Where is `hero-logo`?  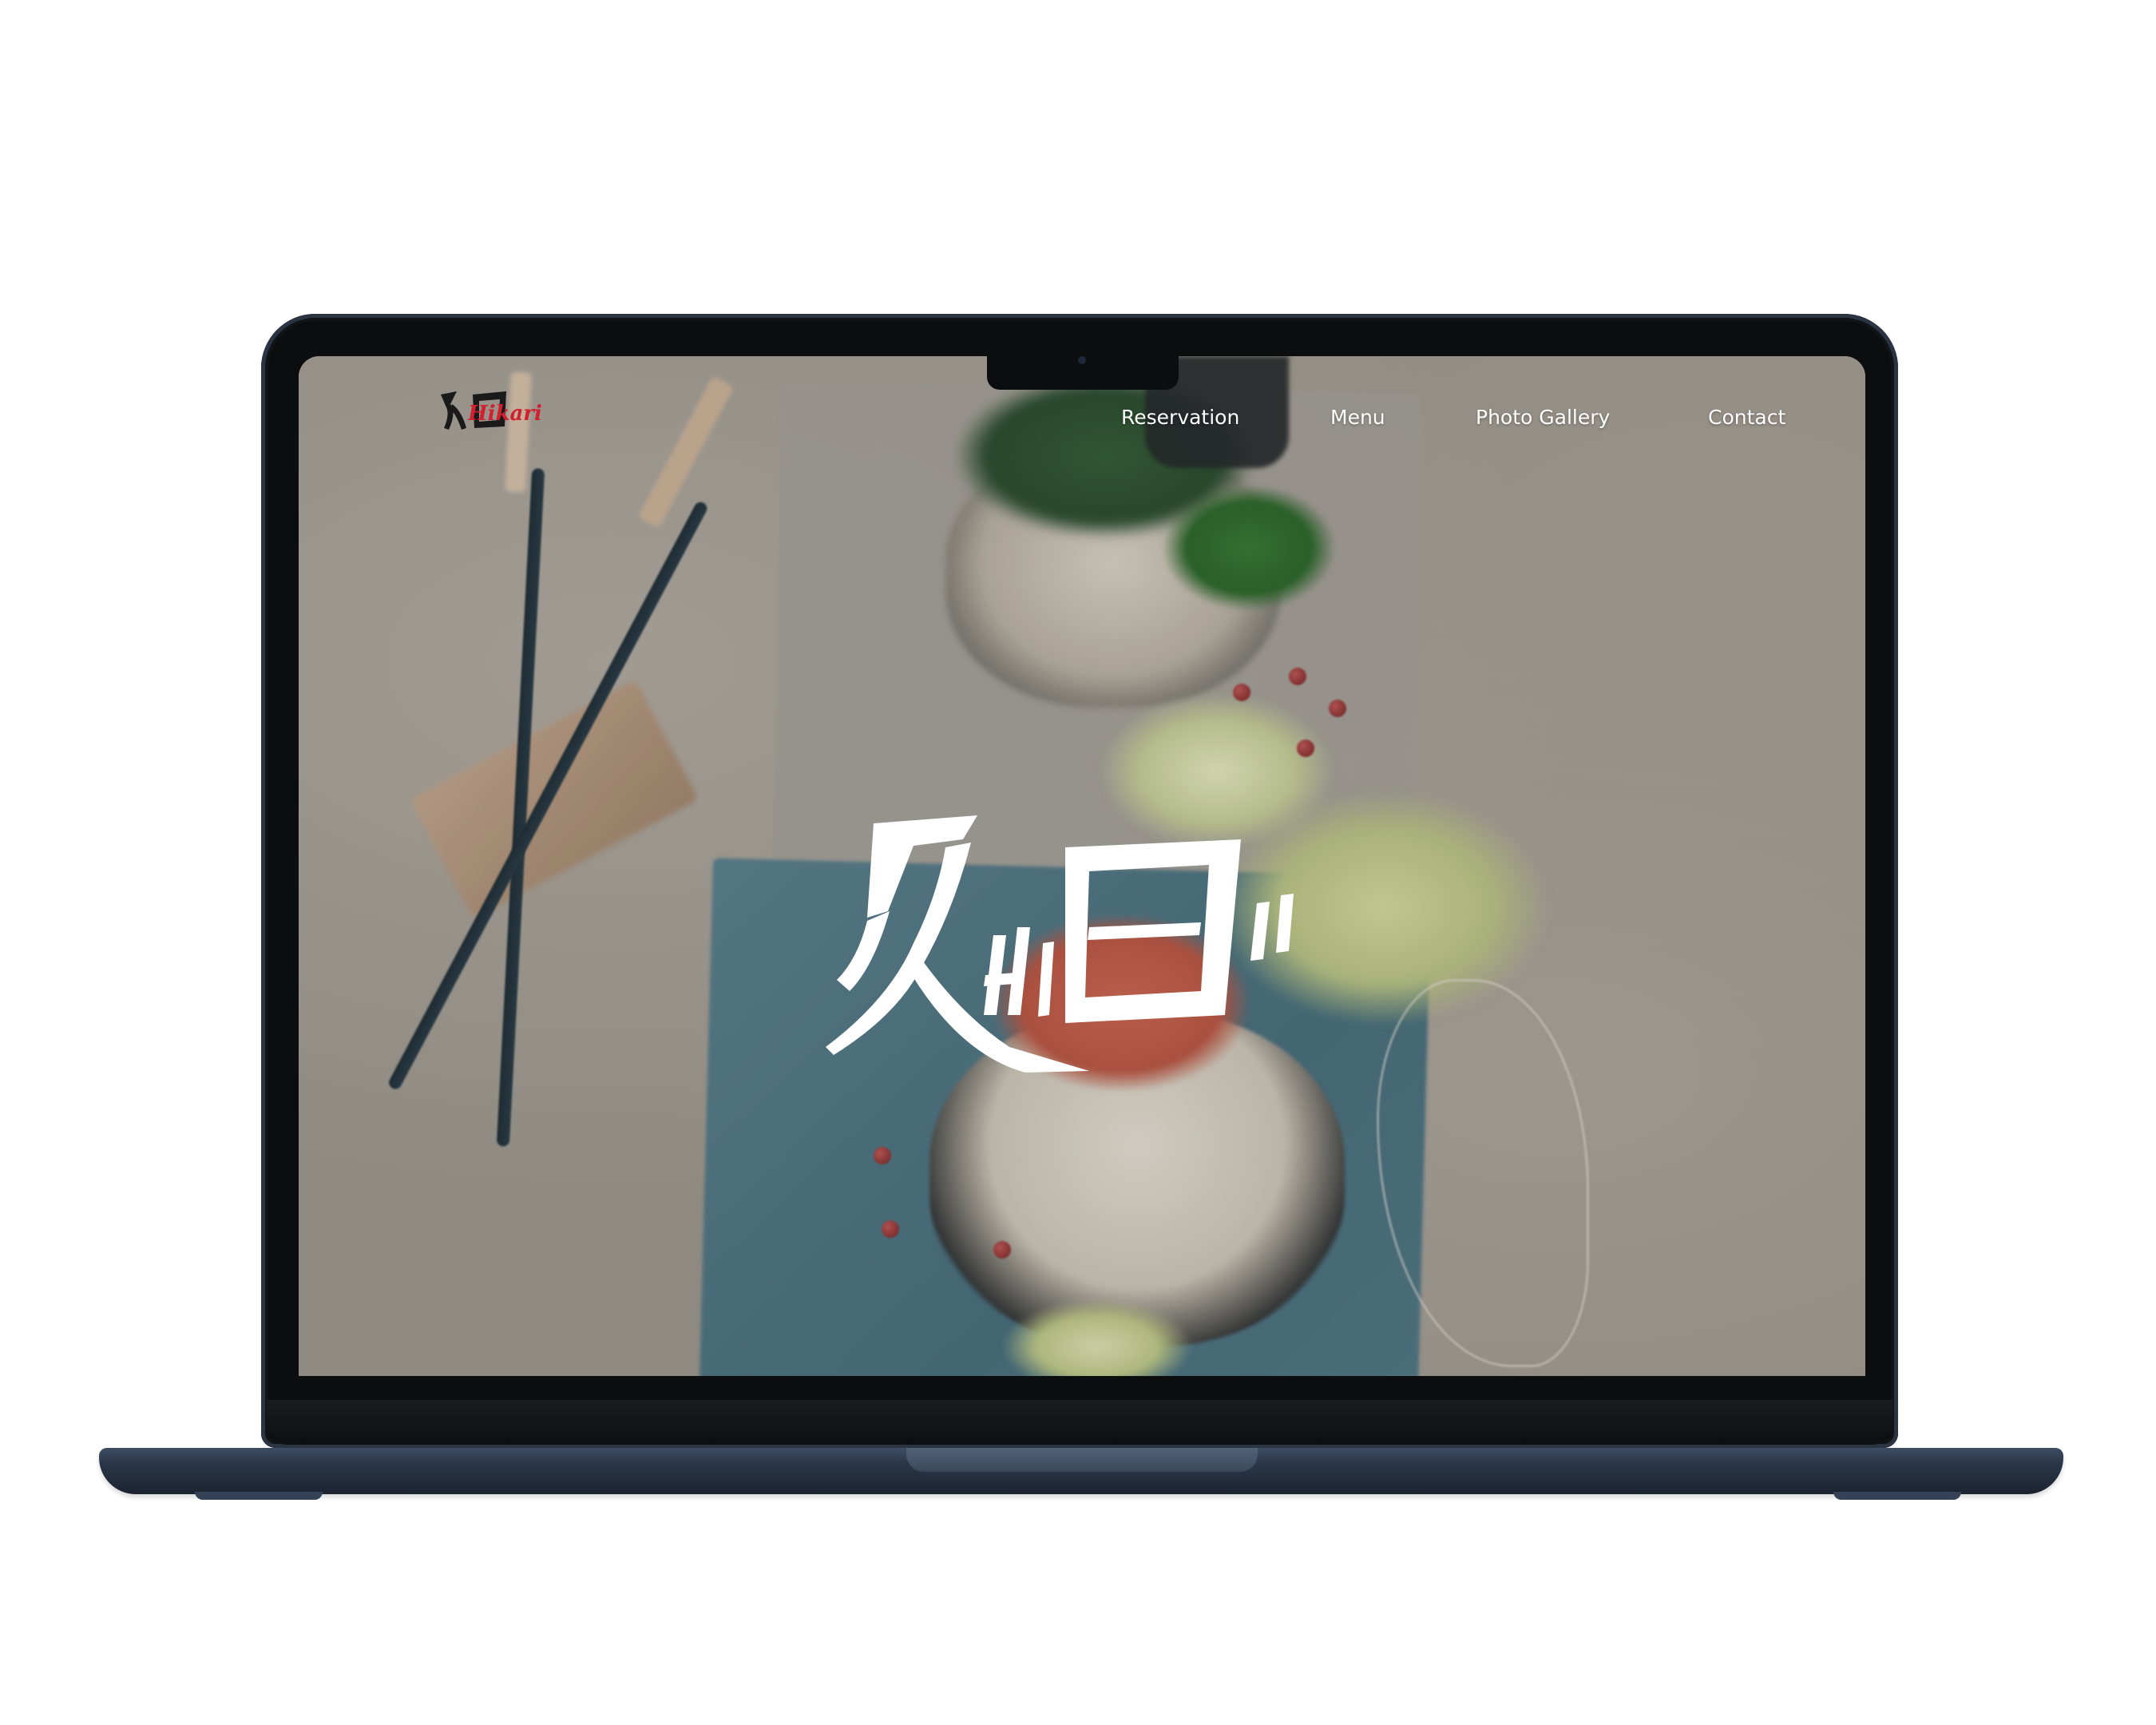
hero-logo is located at coordinates (1060, 944).